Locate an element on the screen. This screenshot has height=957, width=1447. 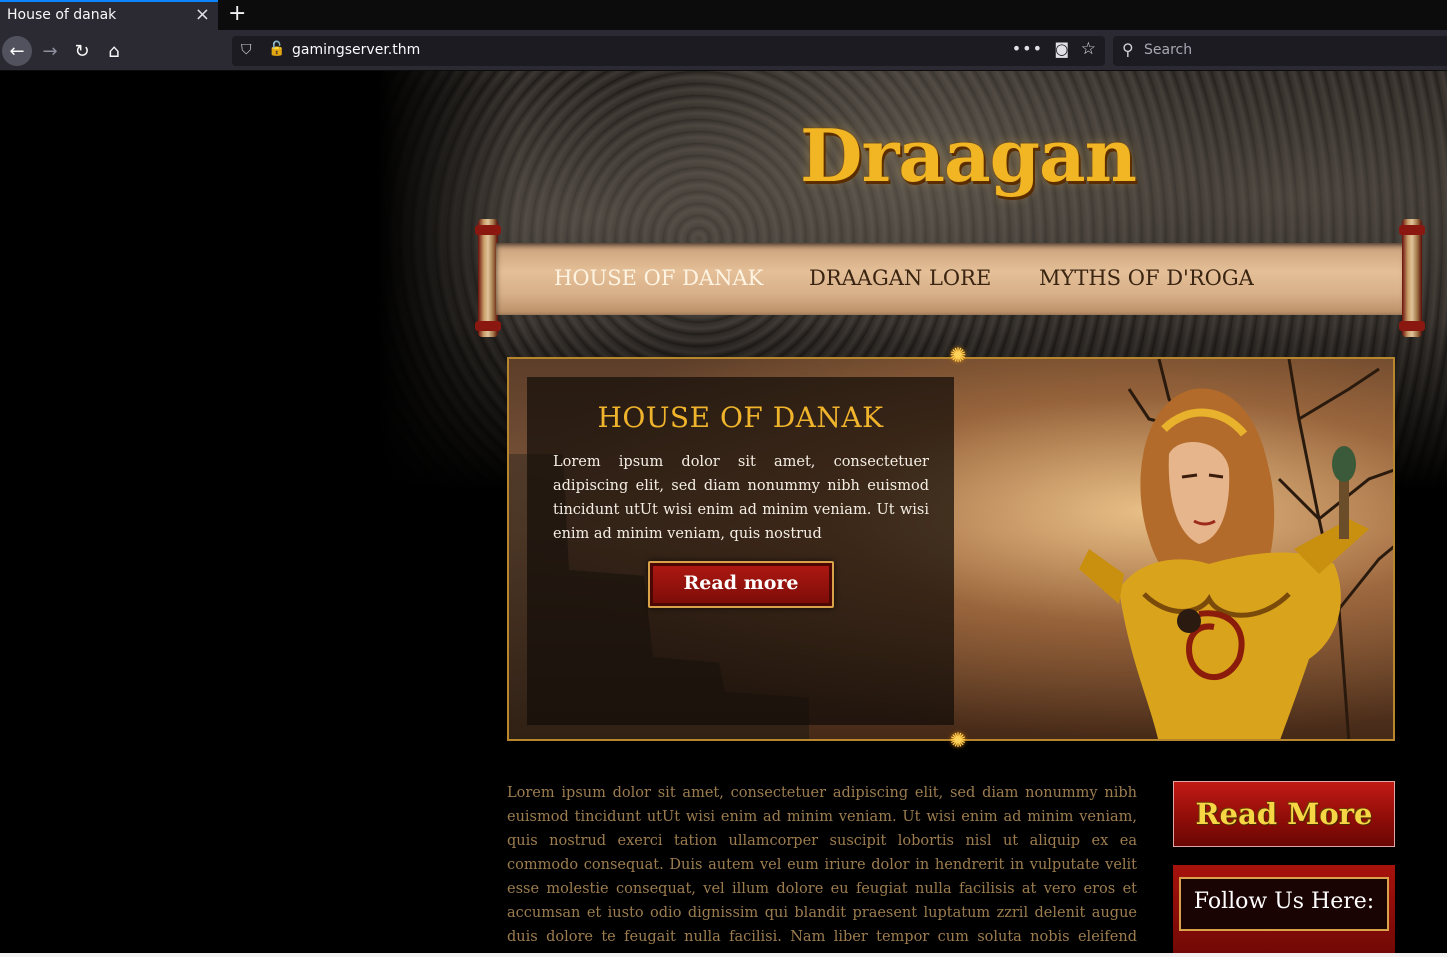
tab-strip: House of danak × + is located at coordinates (723, 15).